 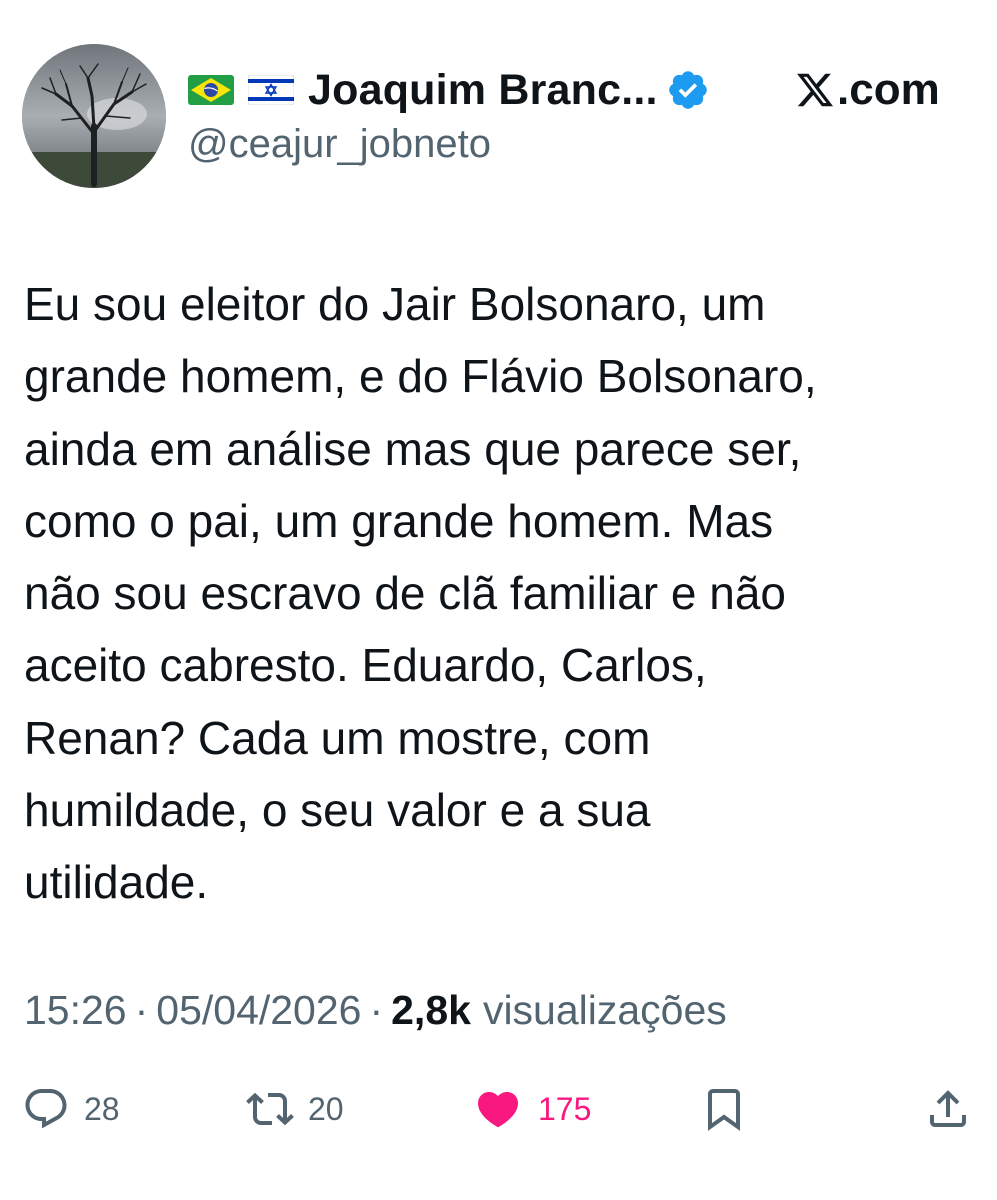 What do you see at coordinates (94, 116) in the screenshot?
I see `avatar` at bounding box center [94, 116].